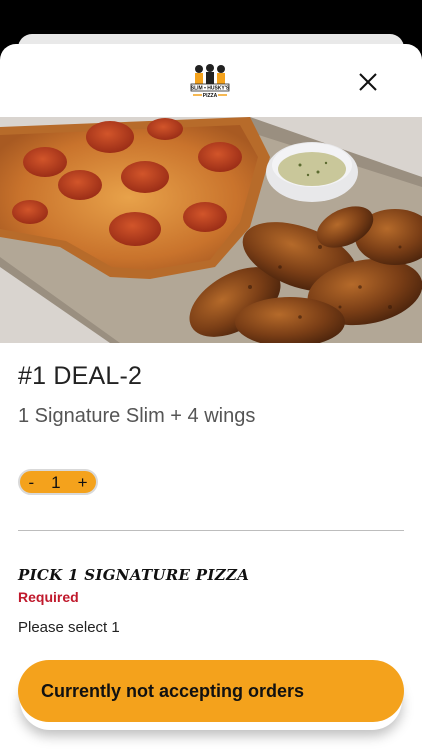  Describe the element at coordinates (210, 96) in the screenshot. I see `svg-text: PIZZA` at that location.